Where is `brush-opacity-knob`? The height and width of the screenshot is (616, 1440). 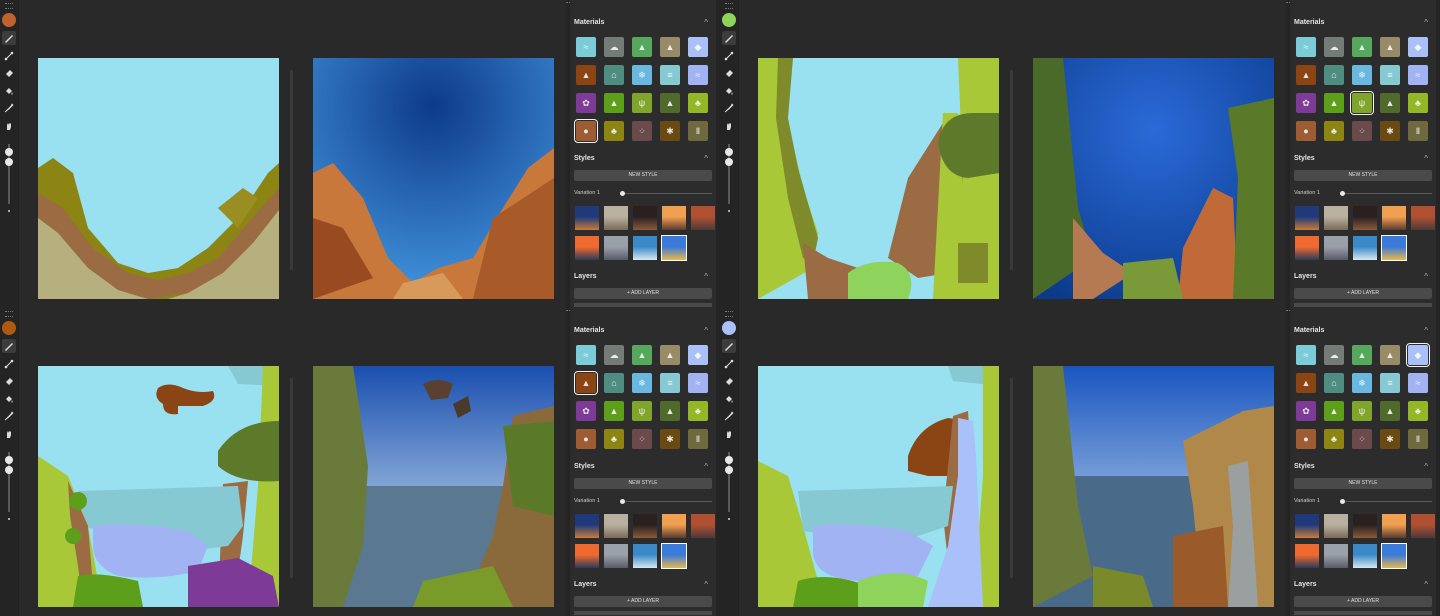
brush-opacity-knob is located at coordinates (729, 162).